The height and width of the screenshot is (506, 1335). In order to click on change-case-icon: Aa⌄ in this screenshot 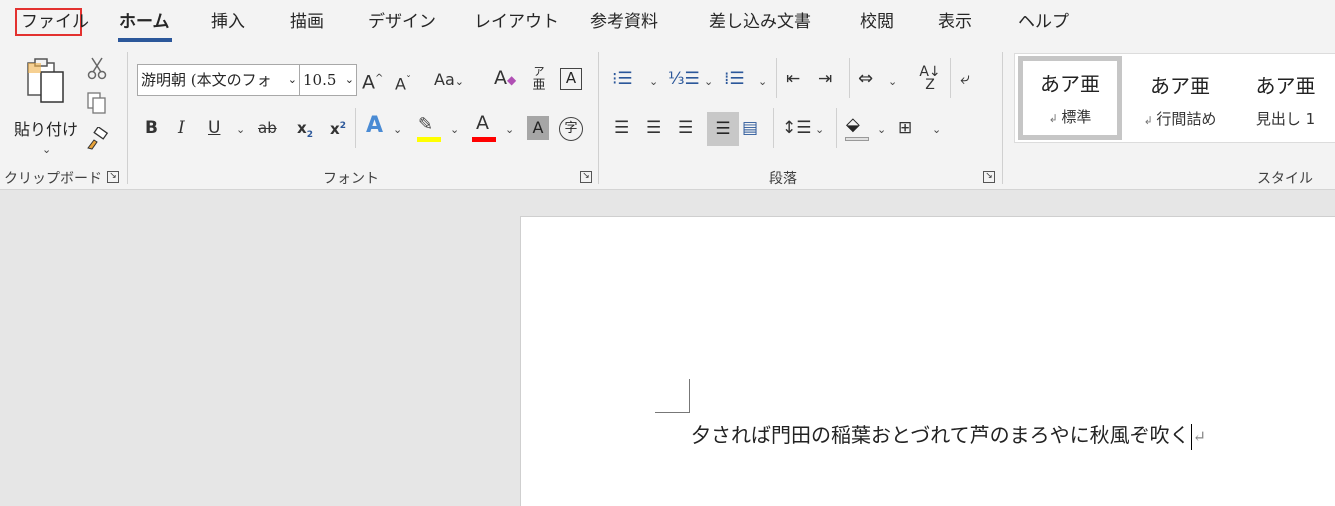, I will do `click(449, 81)`.